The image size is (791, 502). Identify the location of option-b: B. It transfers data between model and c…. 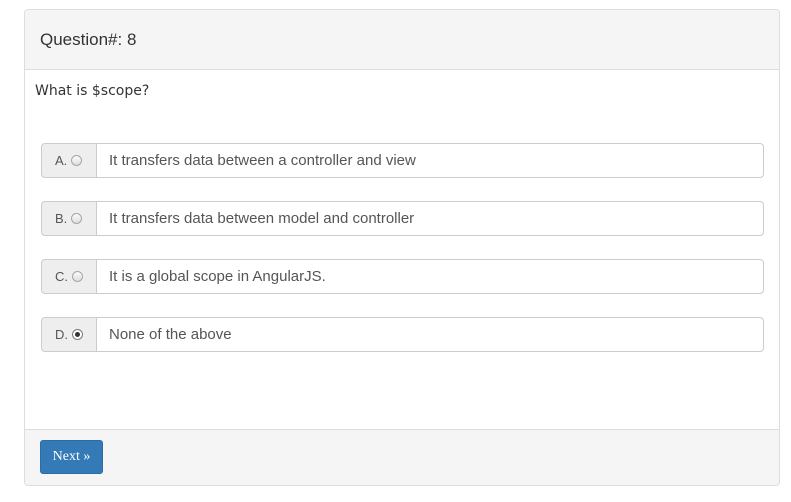
(402, 218).